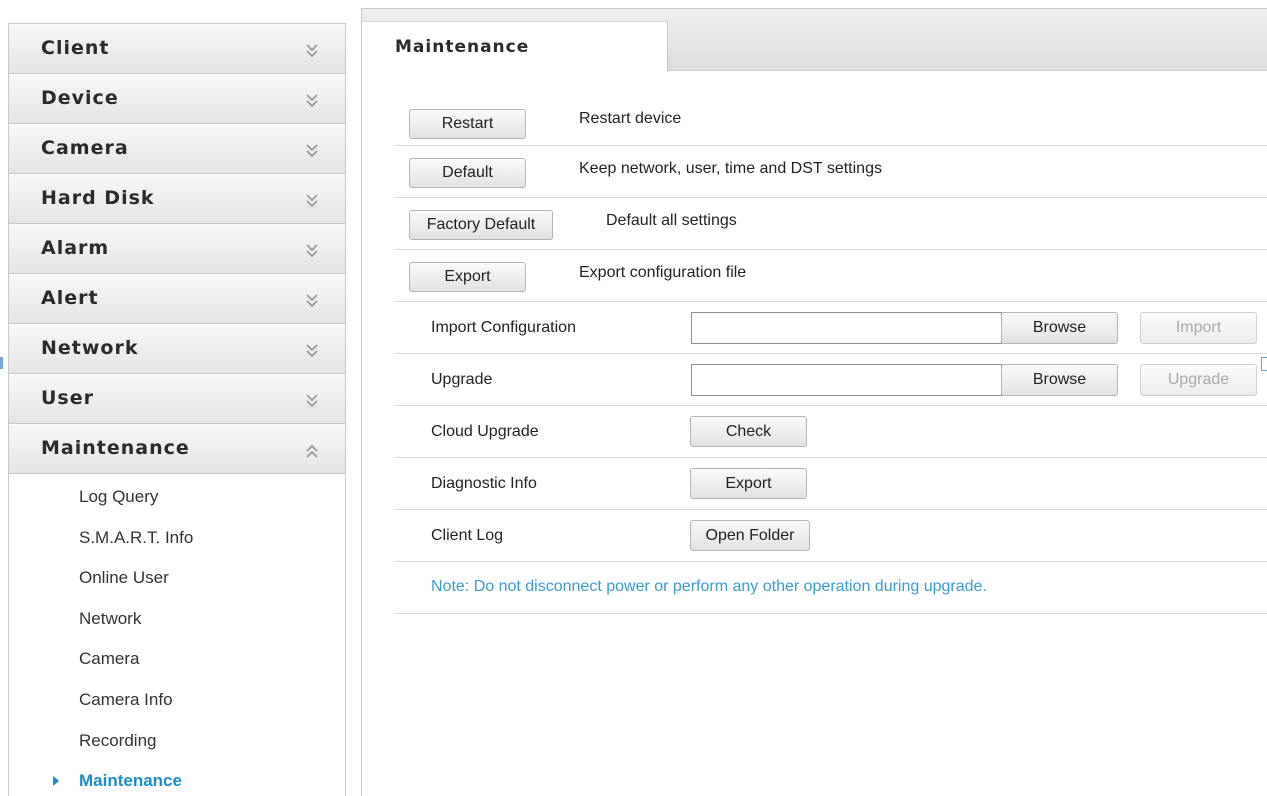 This screenshot has height=796, width=1267. What do you see at coordinates (130, 781) in the screenshot?
I see `sidebar-item-label: Maintenance` at bounding box center [130, 781].